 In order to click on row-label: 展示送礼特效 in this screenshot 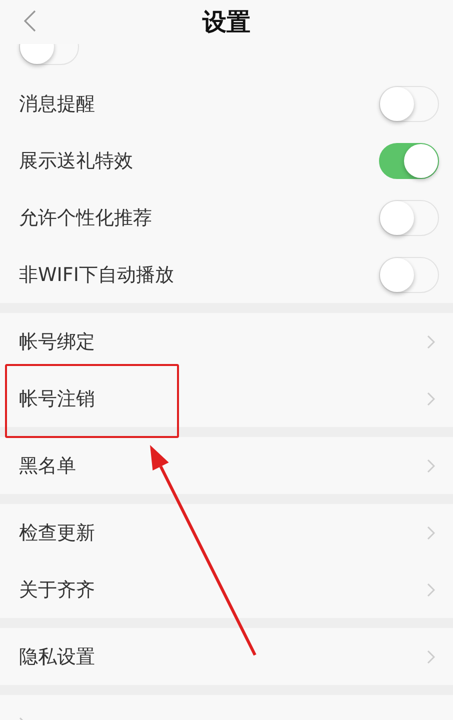, I will do `click(76, 161)`.